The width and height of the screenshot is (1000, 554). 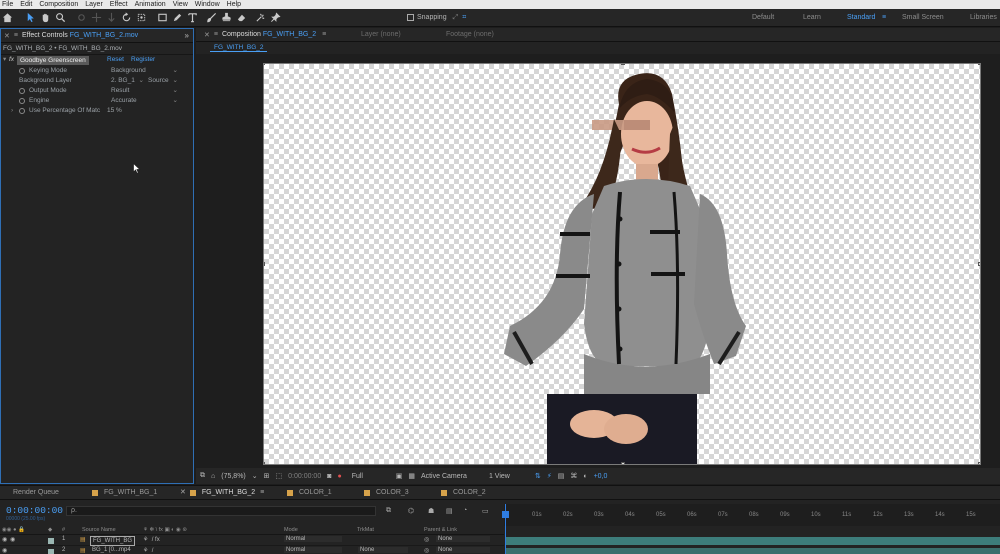 I want to click on rectangle-icon, so click(x=162, y=17).